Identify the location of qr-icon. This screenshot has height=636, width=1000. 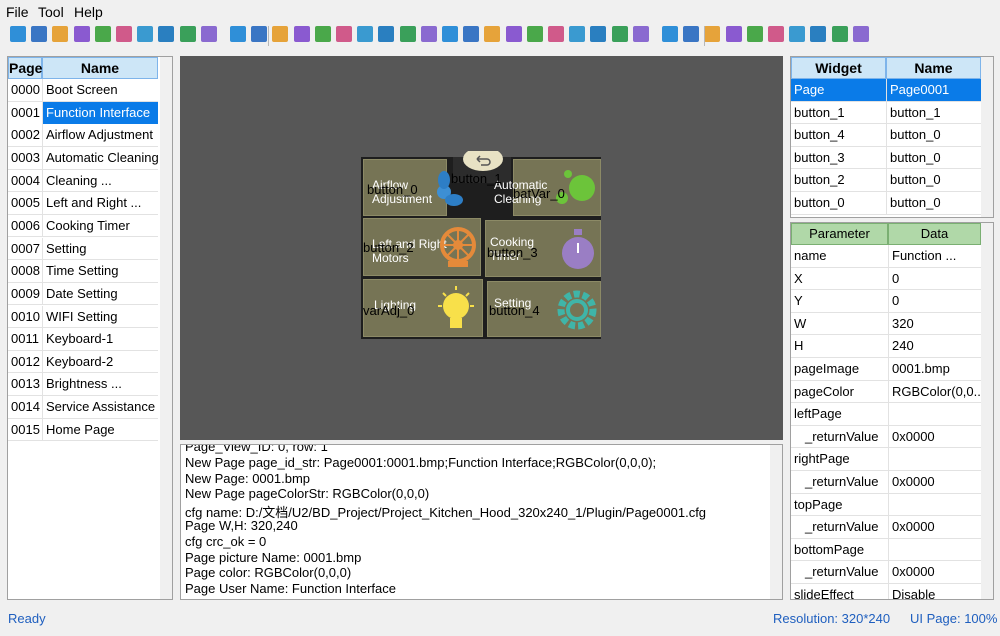
(407, 34).